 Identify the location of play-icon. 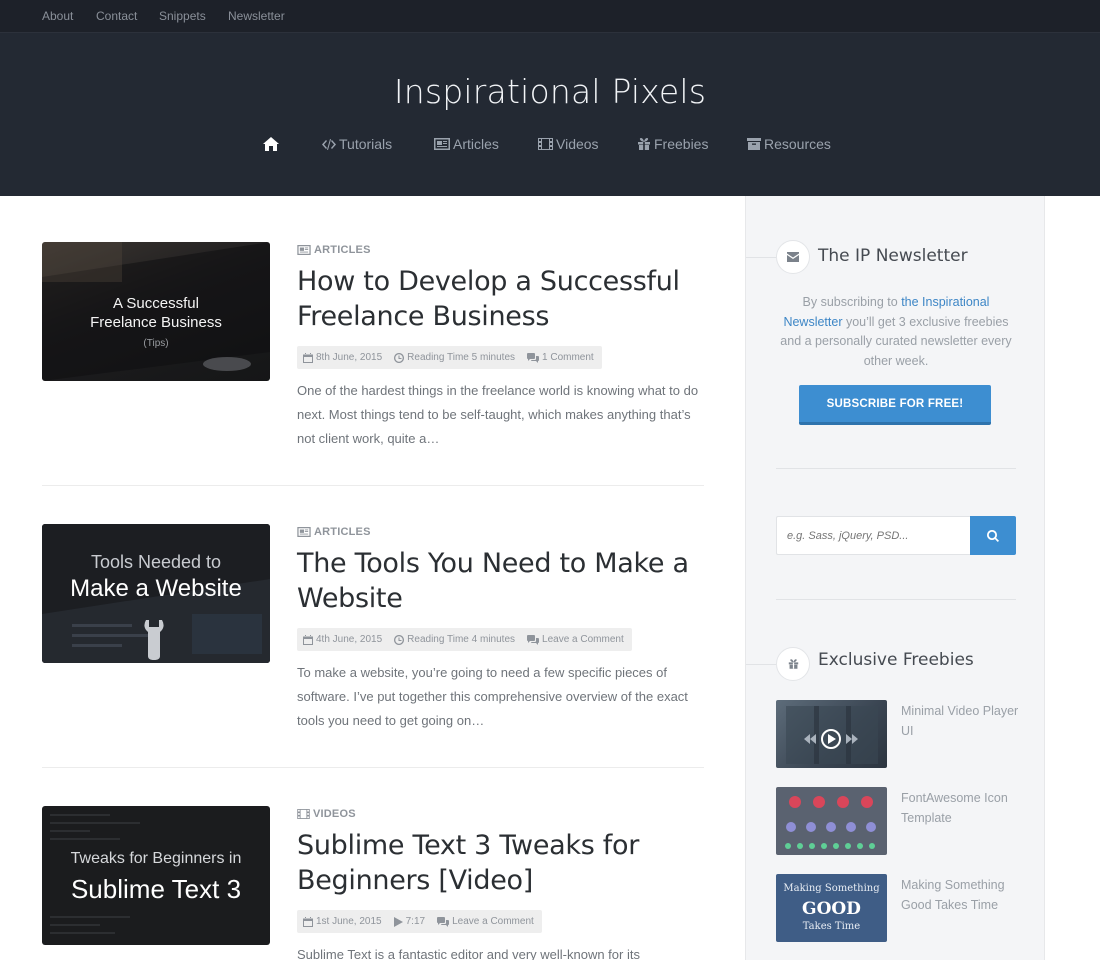
(398, 921).